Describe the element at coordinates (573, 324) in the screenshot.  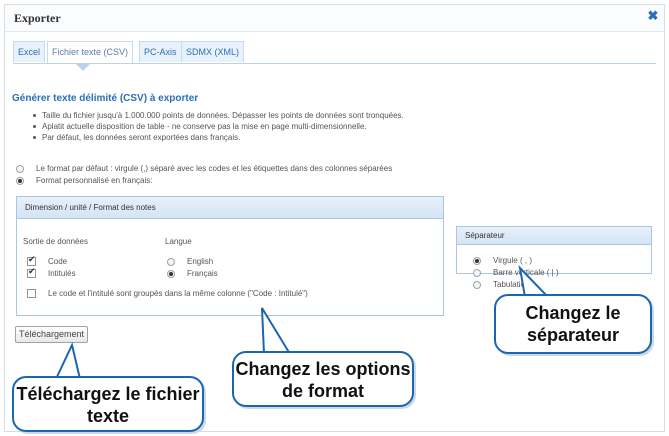
I see `separator-callout: Changez le séparateur` at that location.